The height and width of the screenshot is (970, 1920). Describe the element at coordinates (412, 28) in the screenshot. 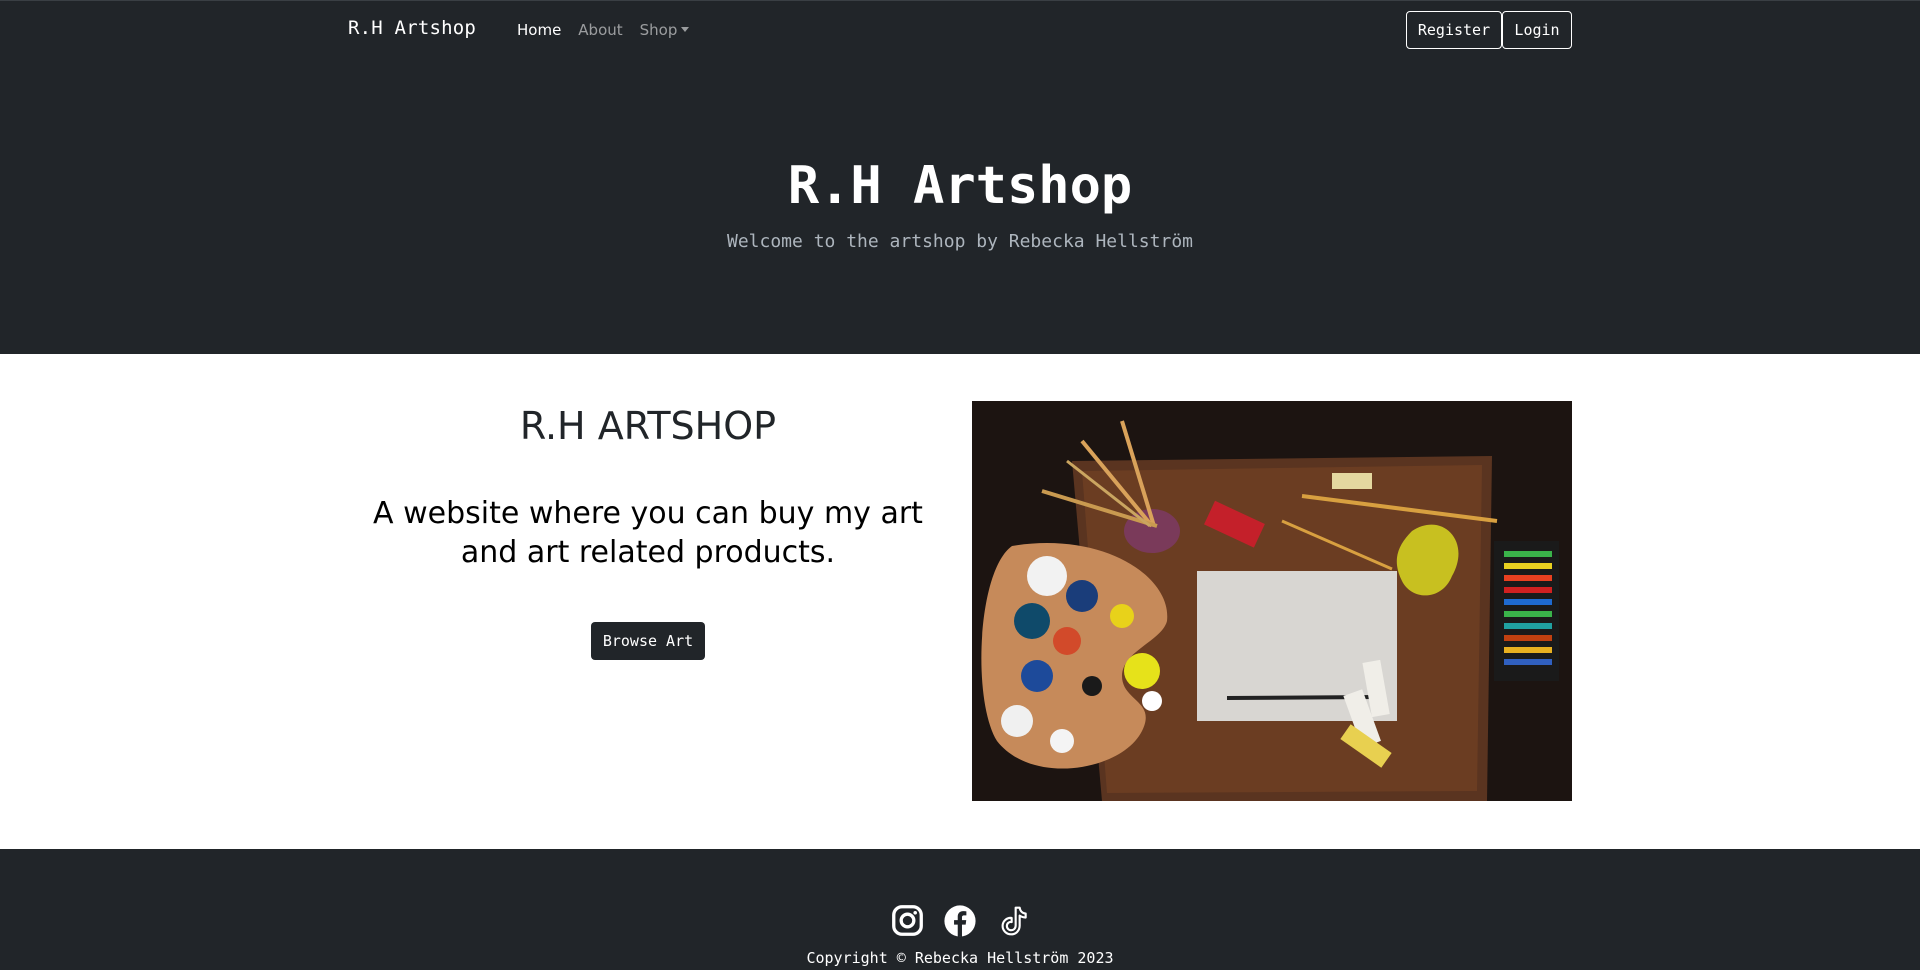

I see `brand-logo: R.H Artshop` at that location.